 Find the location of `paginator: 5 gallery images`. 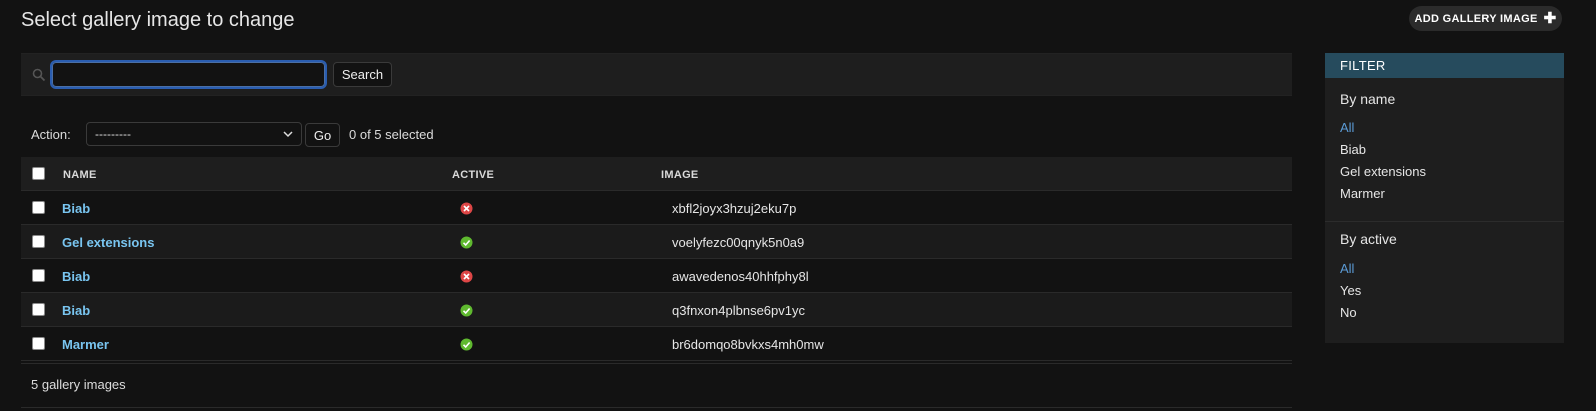

paginator: 5 gallery images is located at coordinates (656, 385).